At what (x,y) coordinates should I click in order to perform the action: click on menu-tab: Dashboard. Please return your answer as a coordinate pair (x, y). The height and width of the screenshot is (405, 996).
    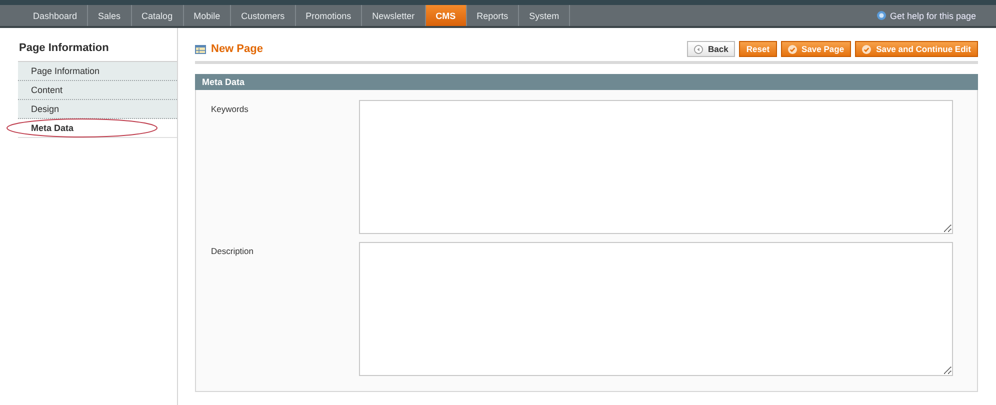
    Looking at the image, I should click on (55, 15).